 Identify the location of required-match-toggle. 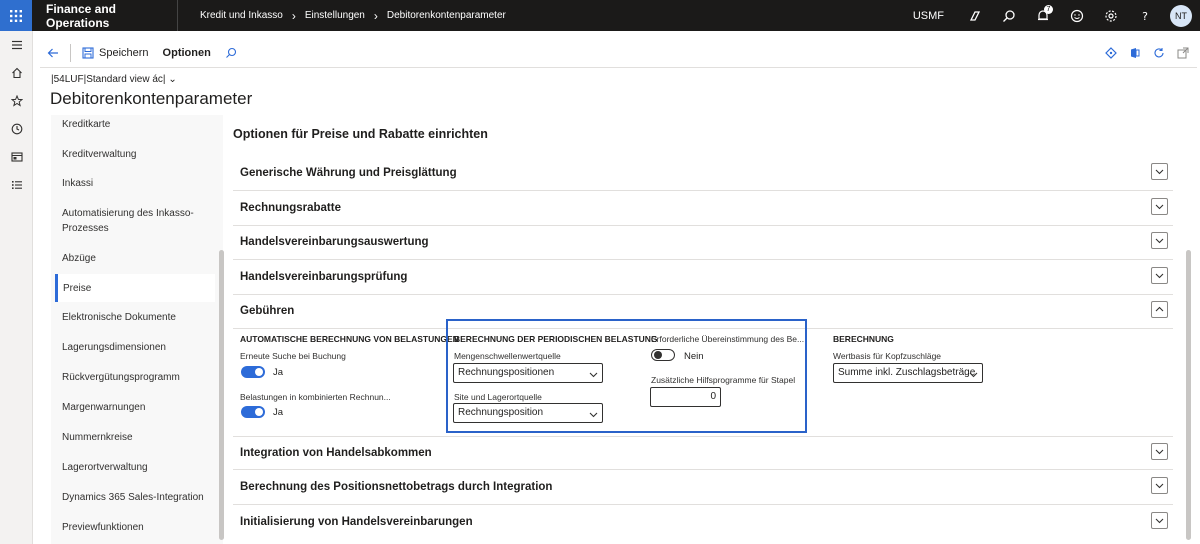
(663, 355).